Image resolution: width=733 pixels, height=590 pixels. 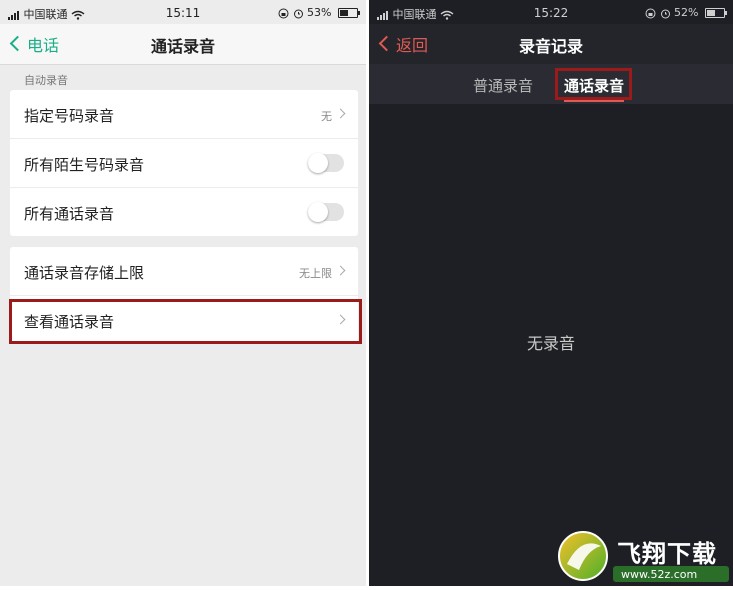 What do you see at coordinates (551, 12) in the screenshot?
I see `status-bar: 中国联通 15:22 52%` at bounding box center [551, 12].